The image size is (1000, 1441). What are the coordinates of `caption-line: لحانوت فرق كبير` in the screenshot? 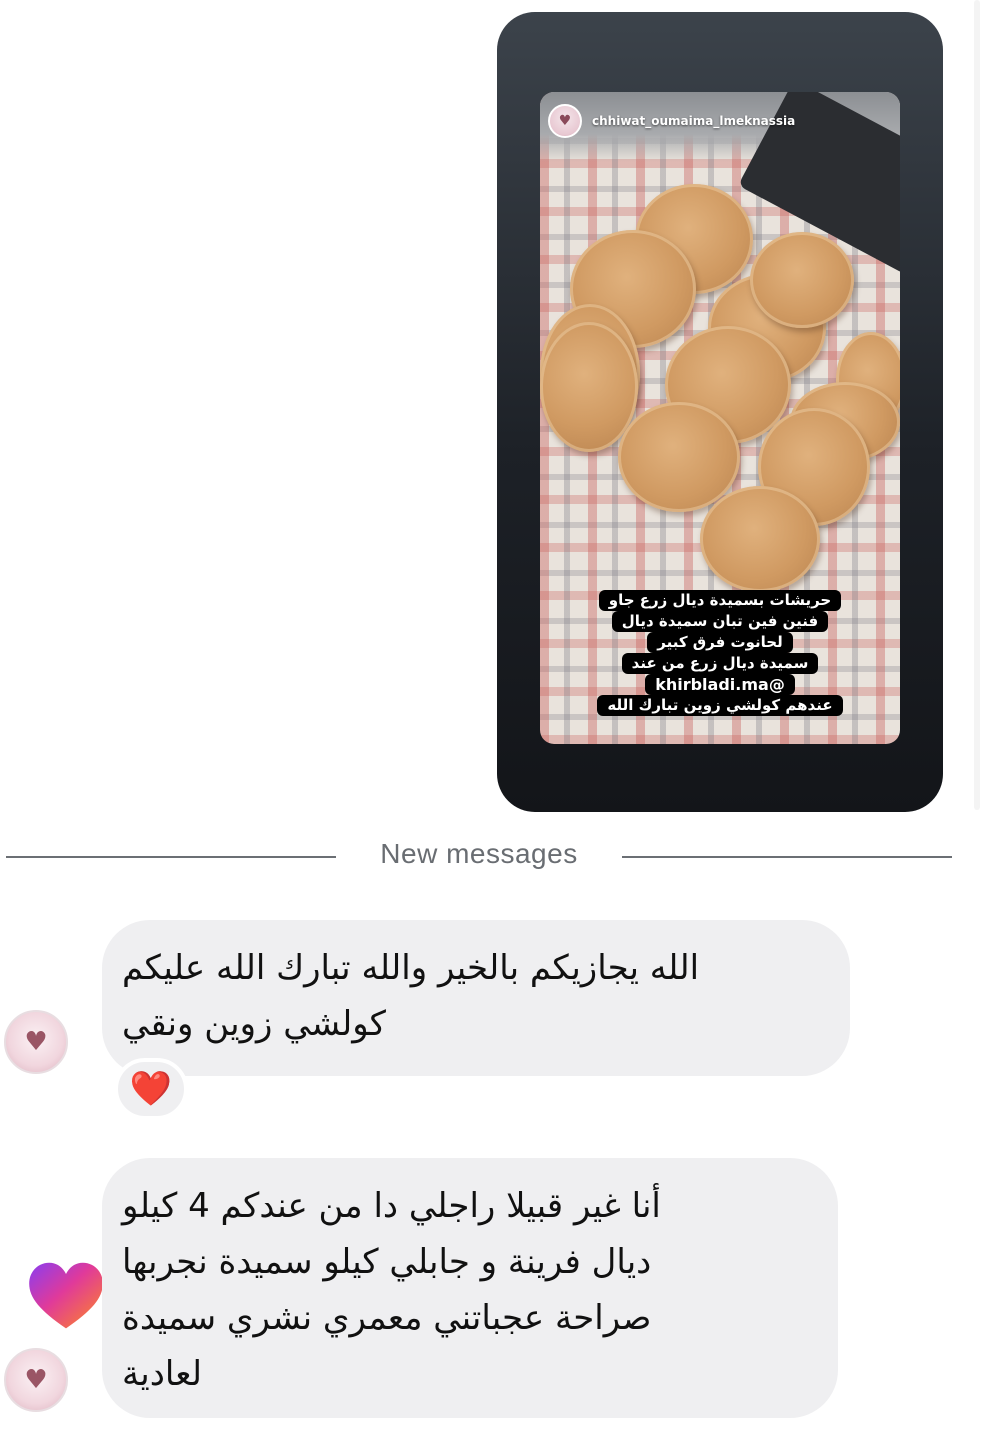 It's located at (720, 642).